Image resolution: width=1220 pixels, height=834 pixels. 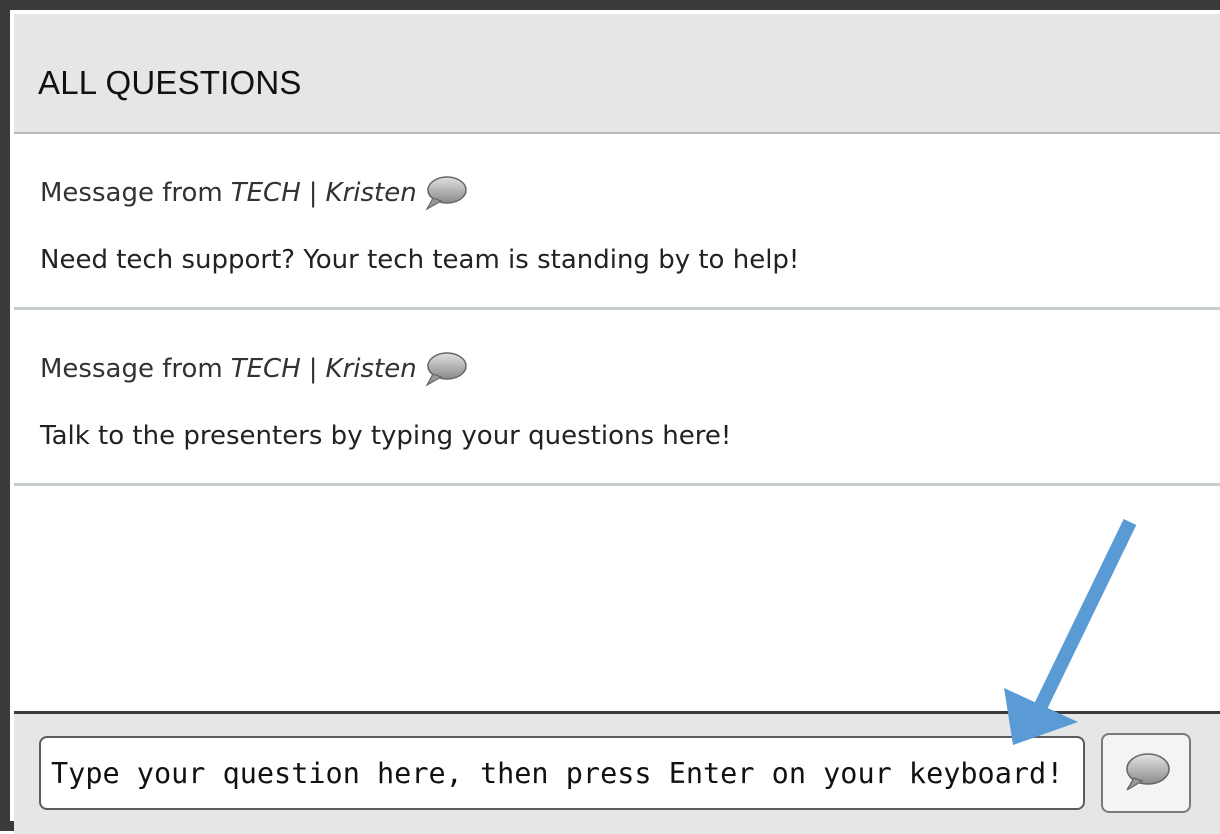 I want to click on send-button, so click(x=1146, y=773).